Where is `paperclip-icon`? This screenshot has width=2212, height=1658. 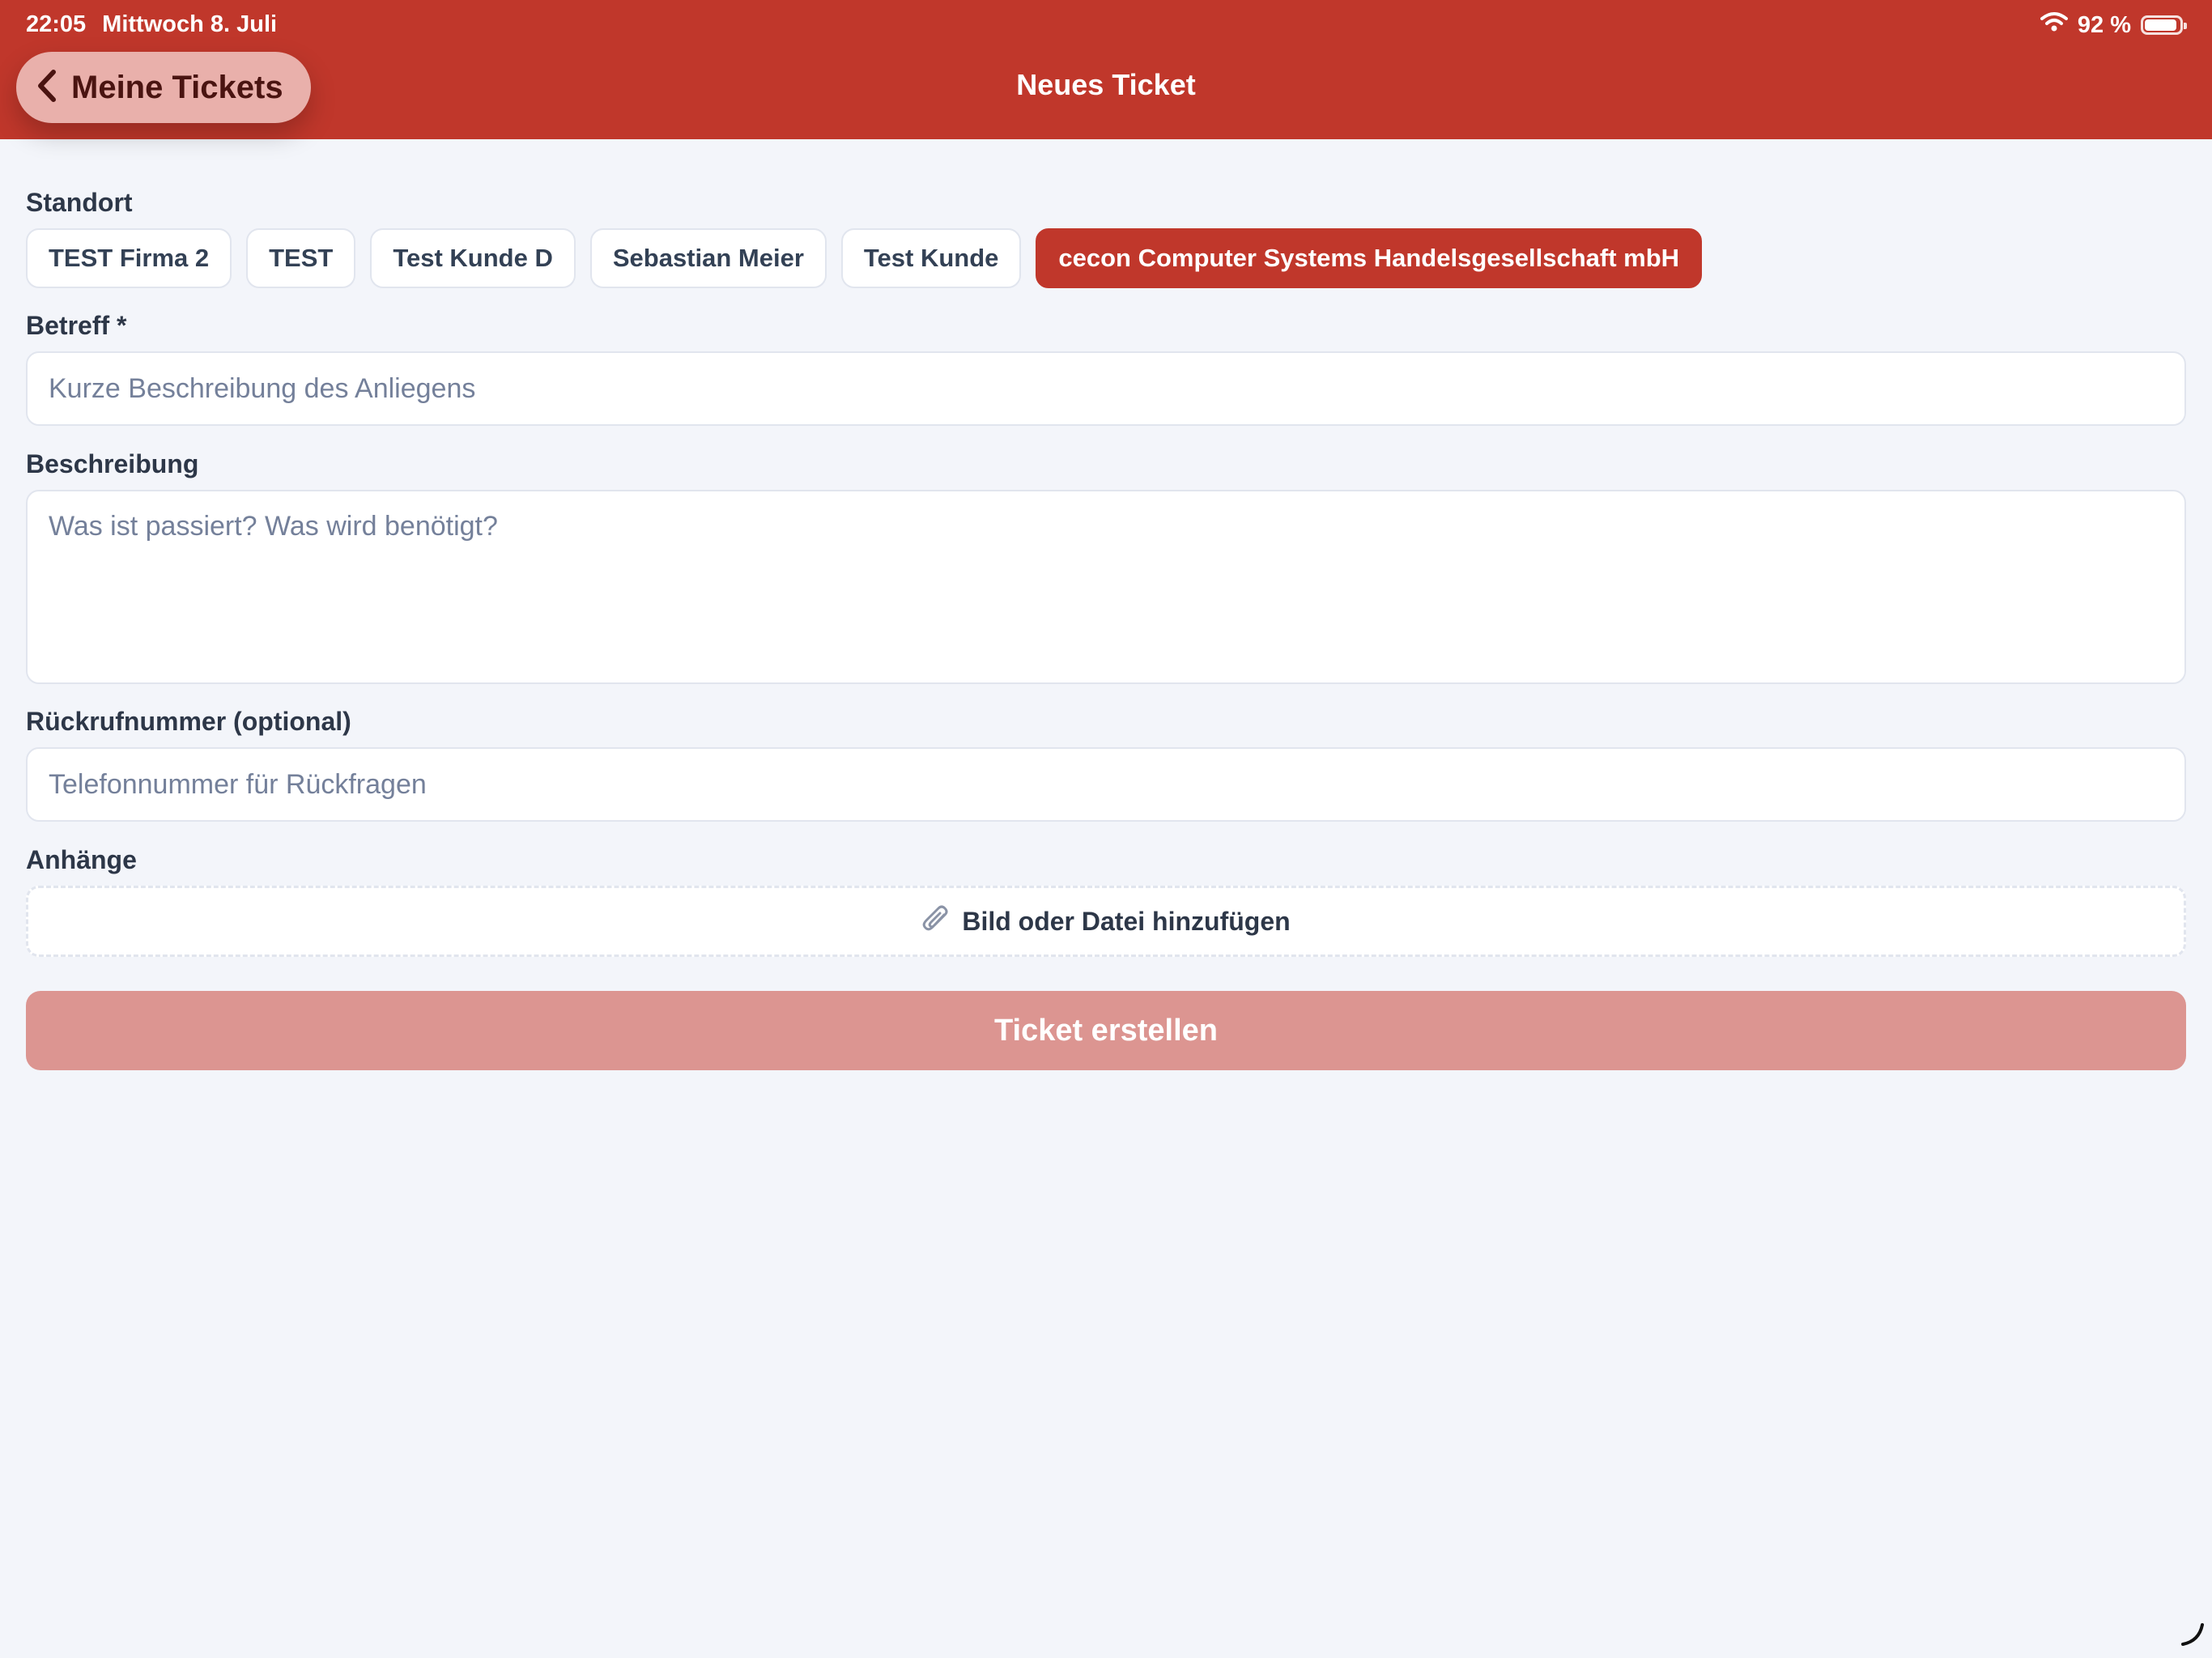
paperclip-icon is located at coordinates (936, 921).